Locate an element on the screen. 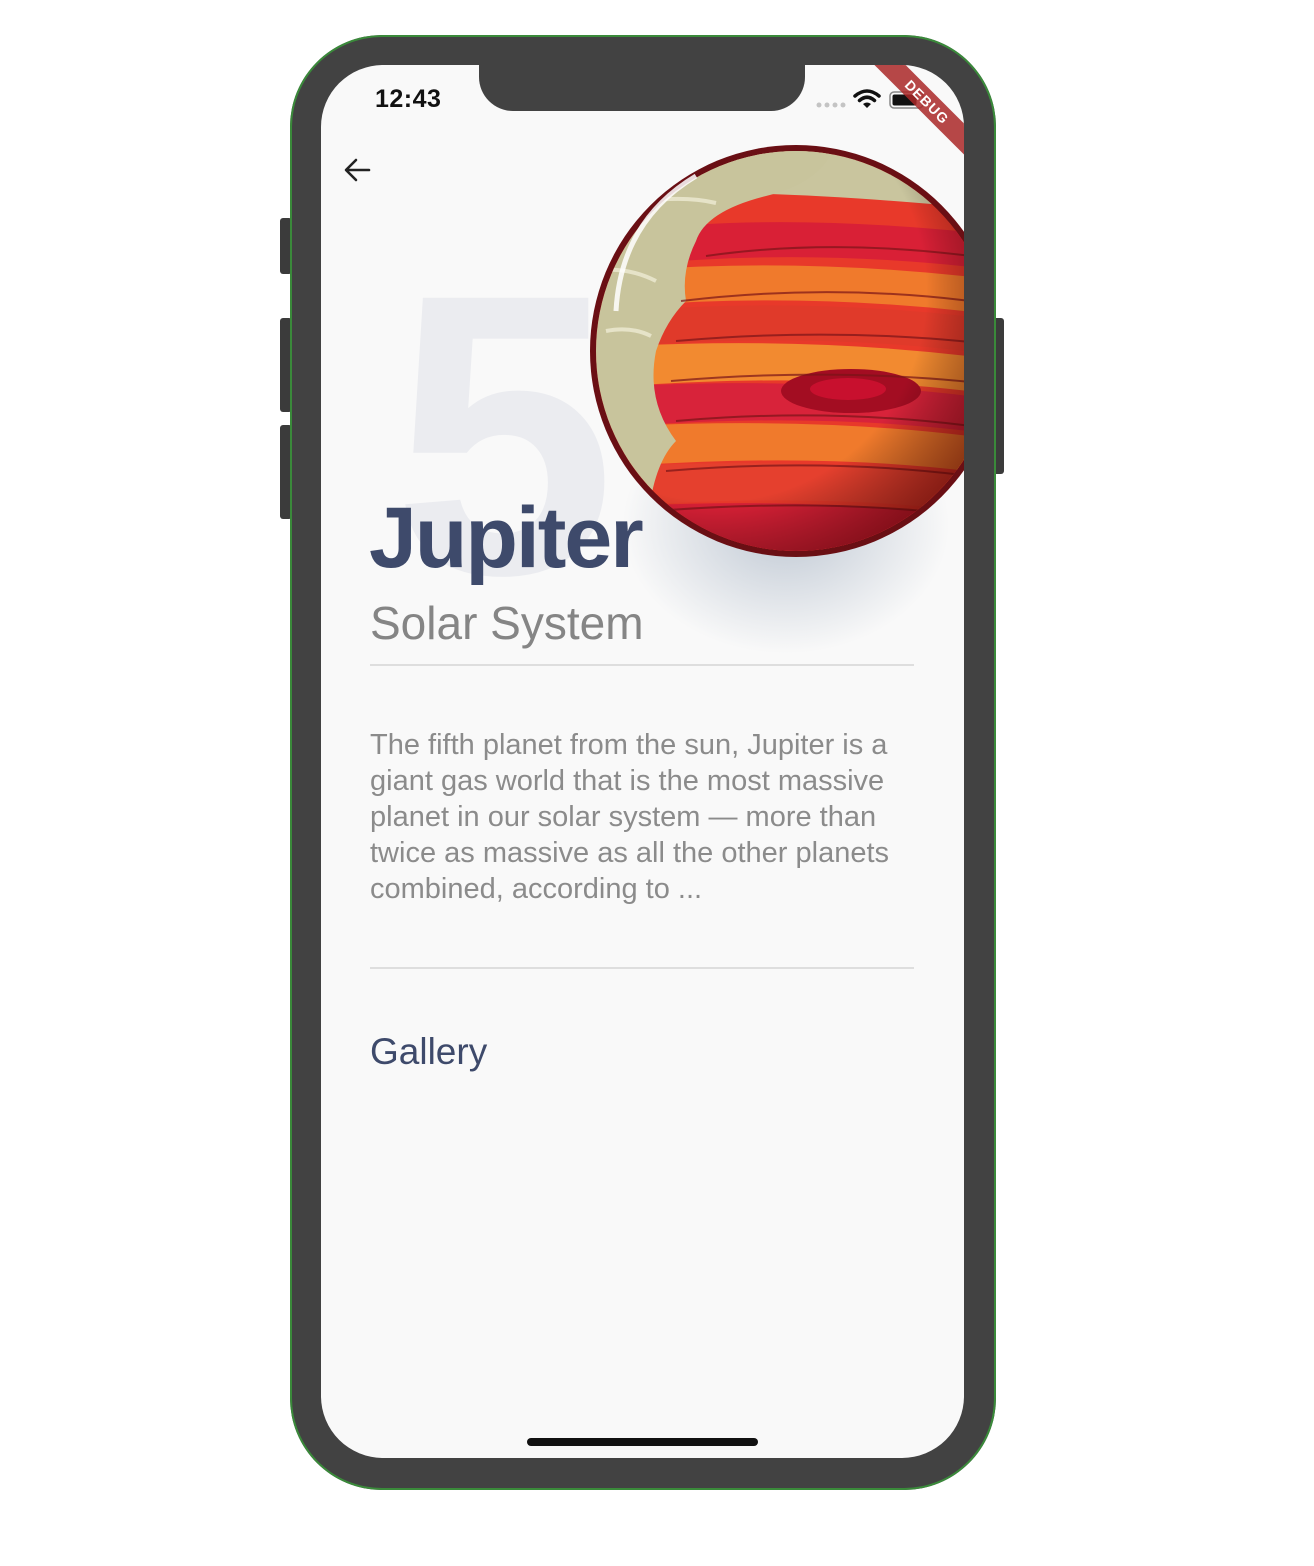 The image size is (1314, 1566). jupiter-illustration is located at coordinates (777, 351).